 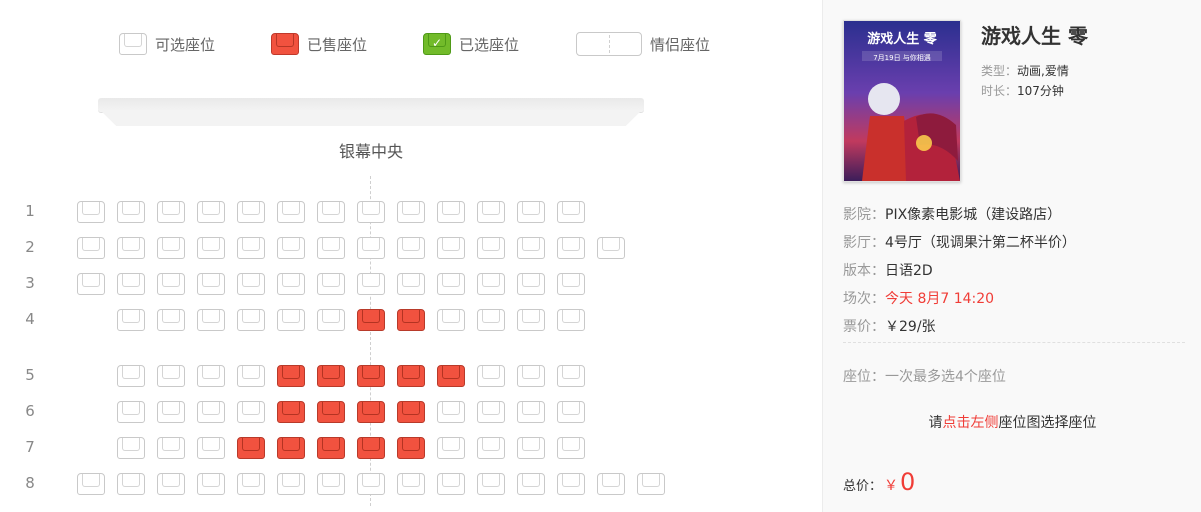 What do you see at coordinates (910, 327) in the screenshot?
I see `price-value: ￥29/张` at bounding box center [910, 327].